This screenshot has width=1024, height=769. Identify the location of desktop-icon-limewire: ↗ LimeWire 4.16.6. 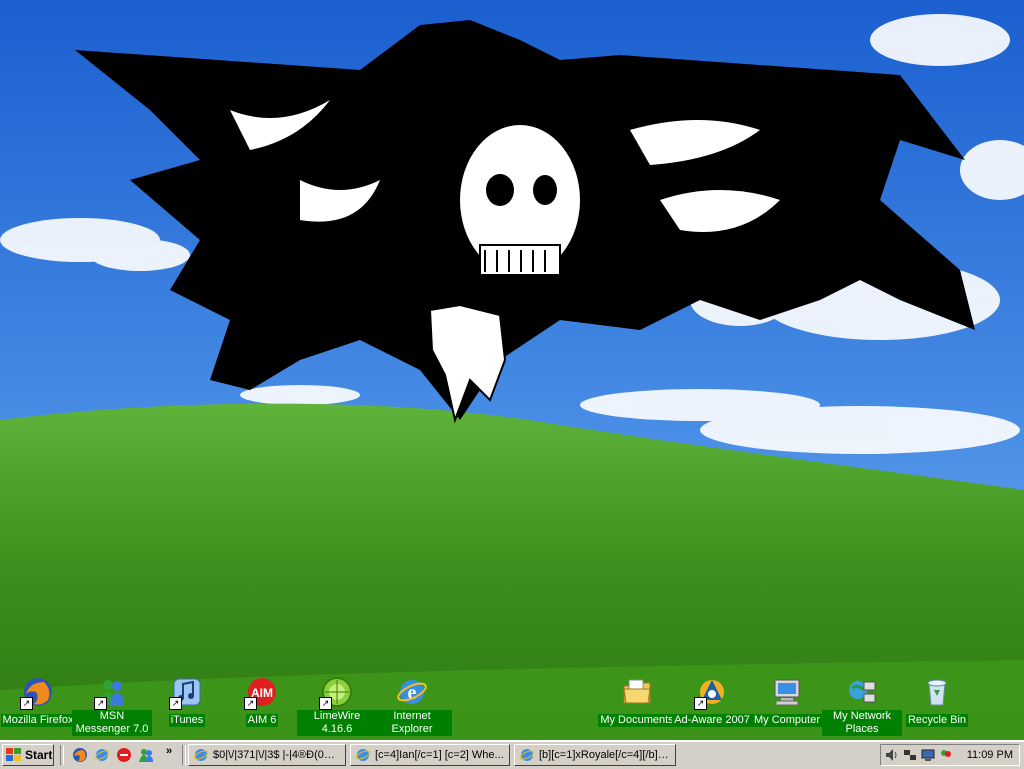
(337, 706).